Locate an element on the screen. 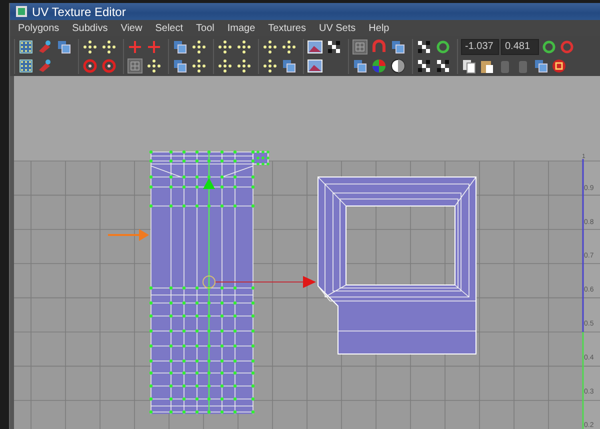 This screenshot has width=600, height=429. color-wheel-icon is located at coordinates (379, 66).